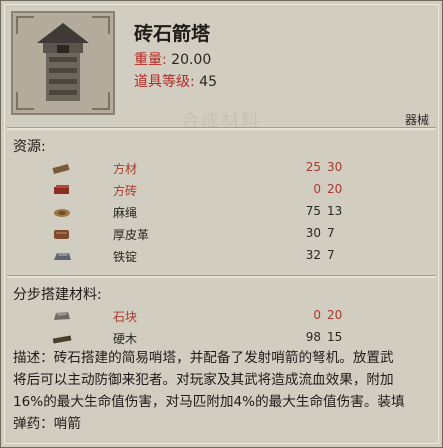  I want to click on weight-label: 重量:, so click(150, 60).